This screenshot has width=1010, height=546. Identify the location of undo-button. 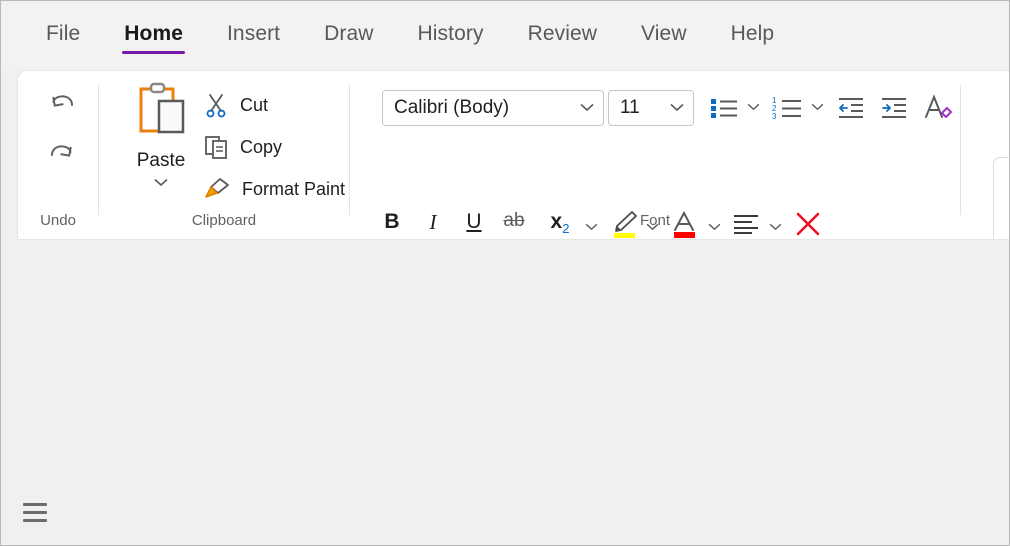
(62, 103).